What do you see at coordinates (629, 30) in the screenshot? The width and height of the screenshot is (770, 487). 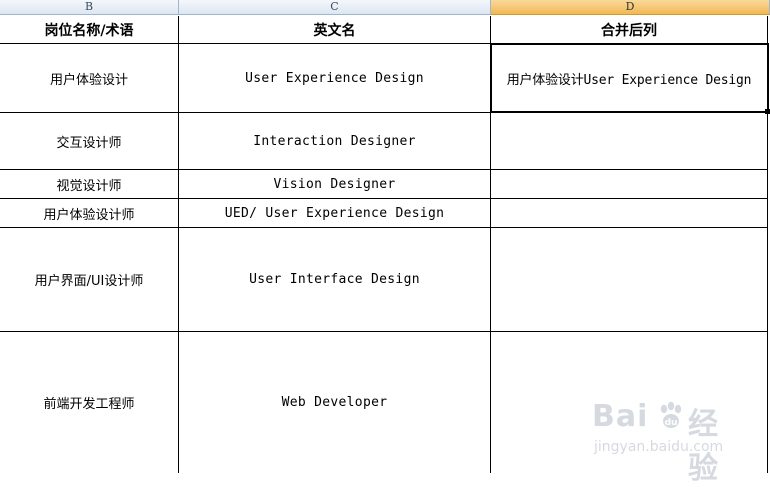 I see `cell-d1: 合并后列` at bounding box center [629, 30].